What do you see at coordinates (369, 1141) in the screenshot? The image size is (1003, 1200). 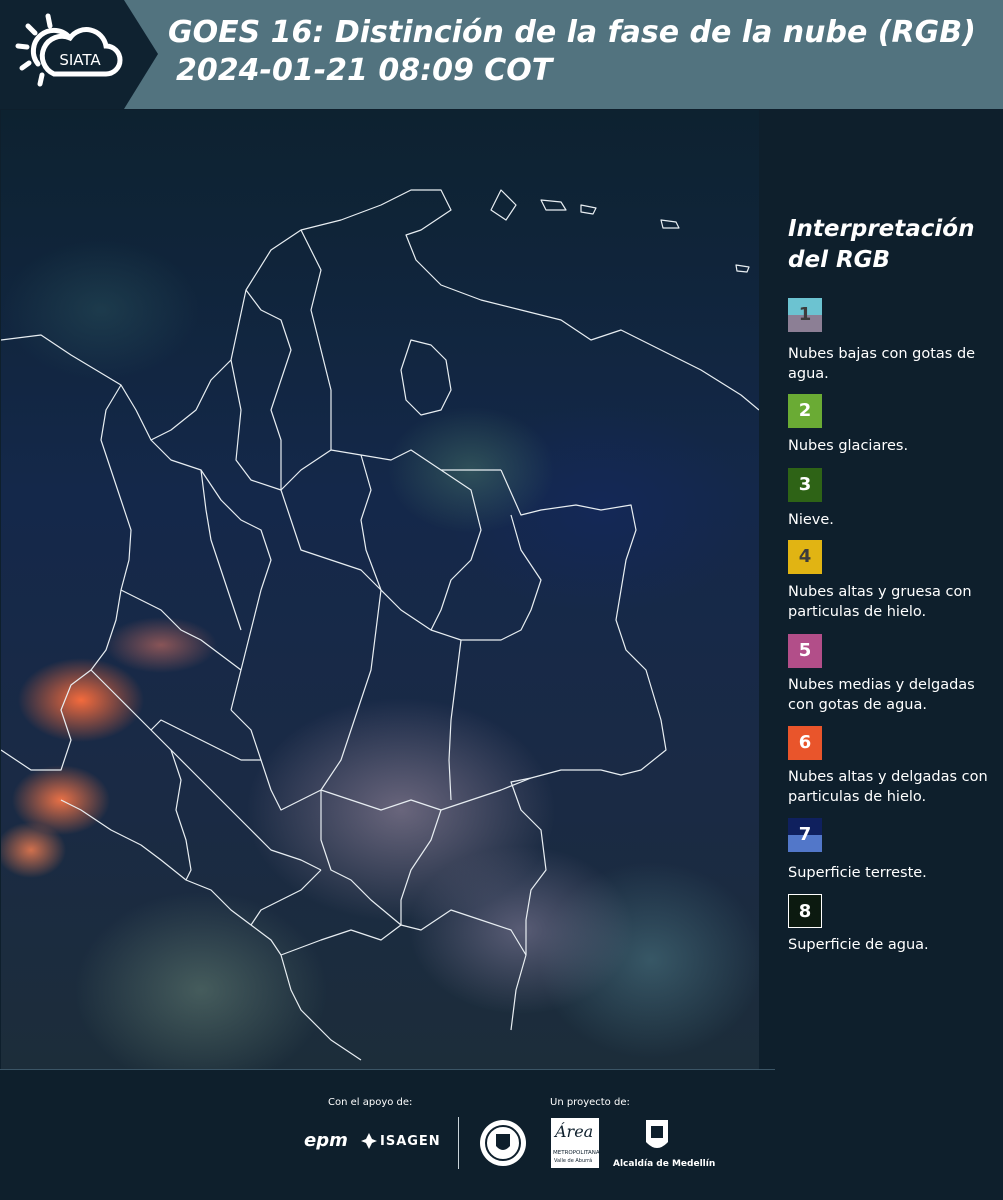 I see `isagen-icon` at bounding box center [369, 1141].